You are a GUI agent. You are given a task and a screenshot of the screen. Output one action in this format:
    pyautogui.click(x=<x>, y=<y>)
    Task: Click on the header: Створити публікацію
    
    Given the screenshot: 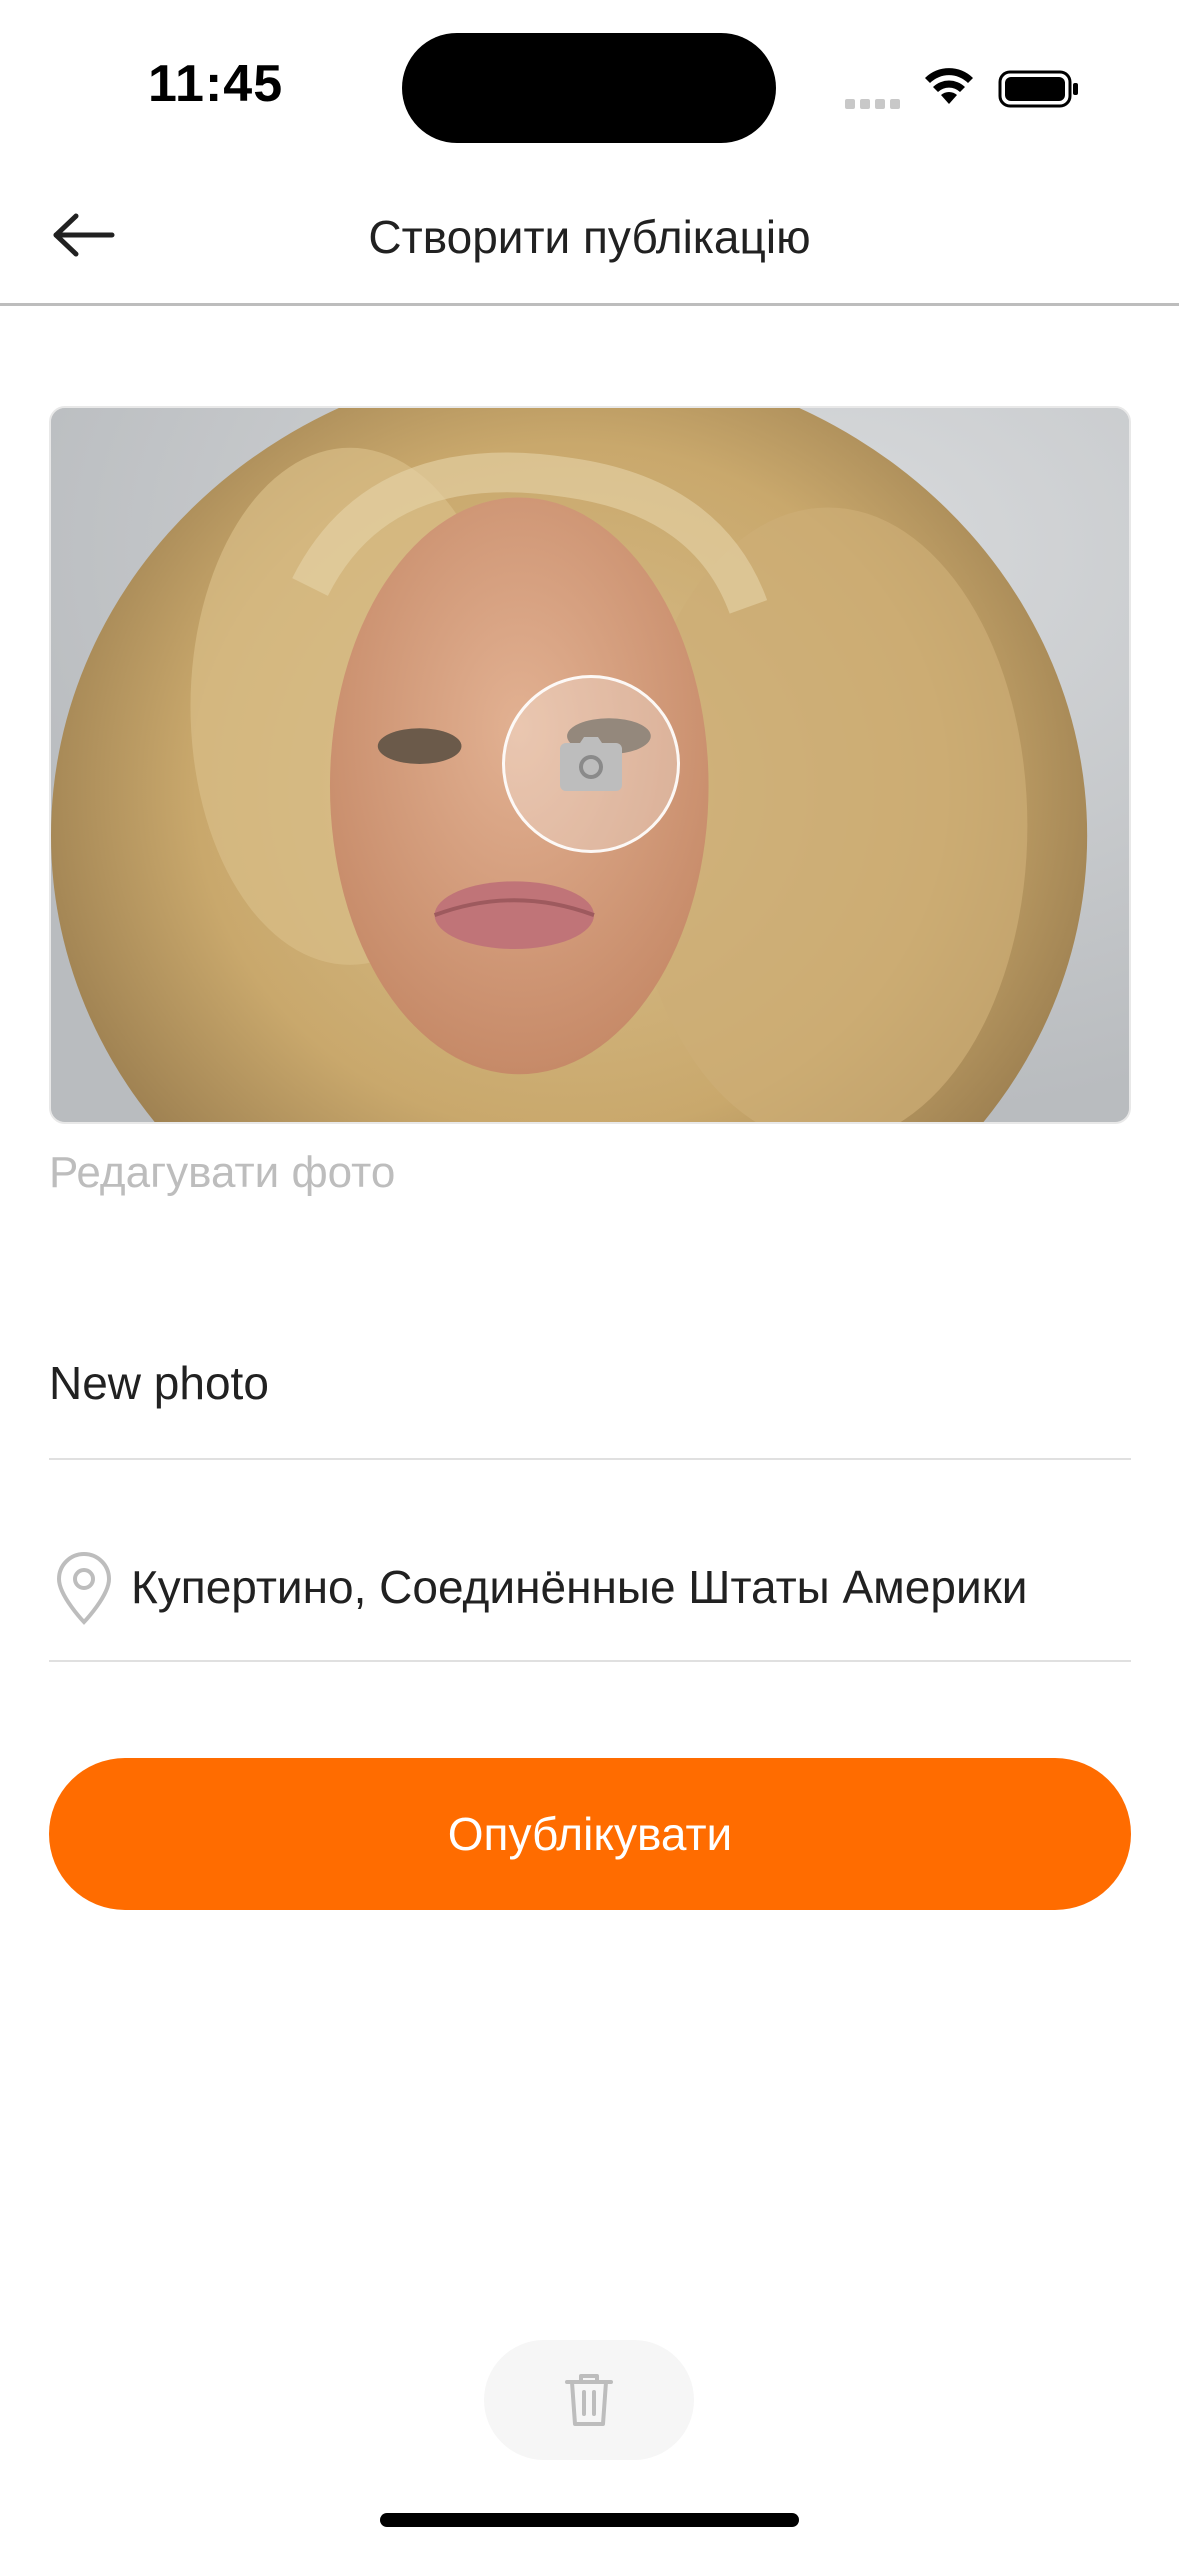 What is the action you would take?
    pyautogui.click(x=589, y=238)
    